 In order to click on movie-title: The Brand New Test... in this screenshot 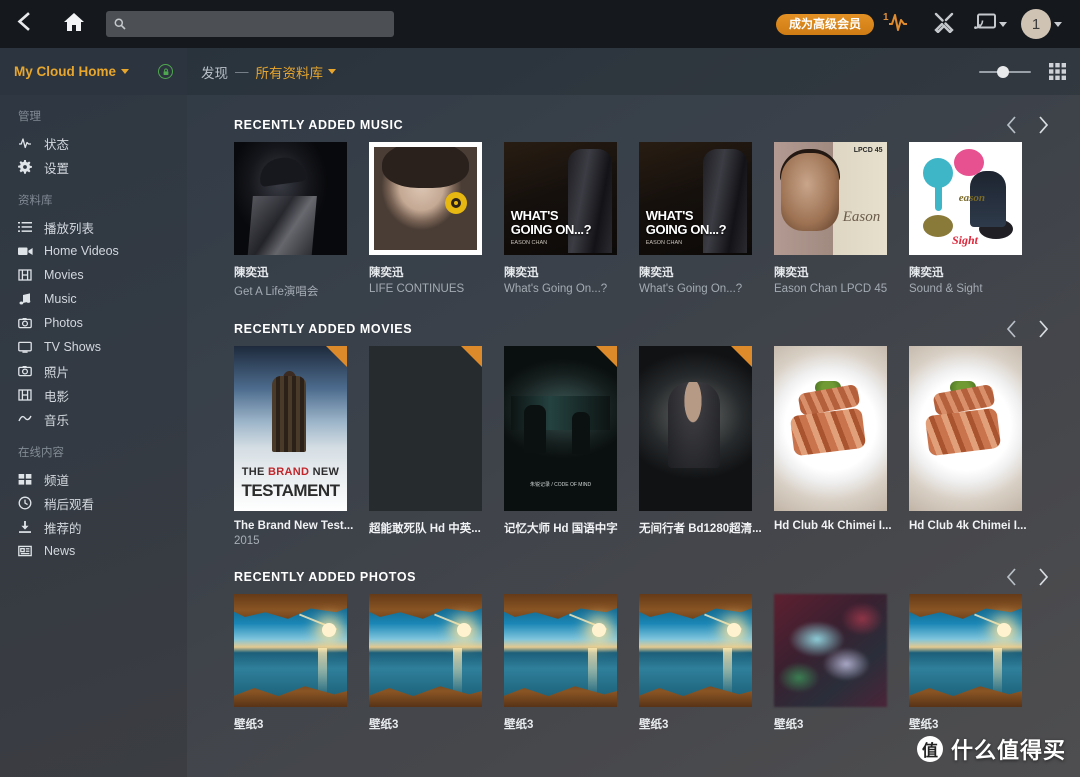, I will do `click(294, 526)`.